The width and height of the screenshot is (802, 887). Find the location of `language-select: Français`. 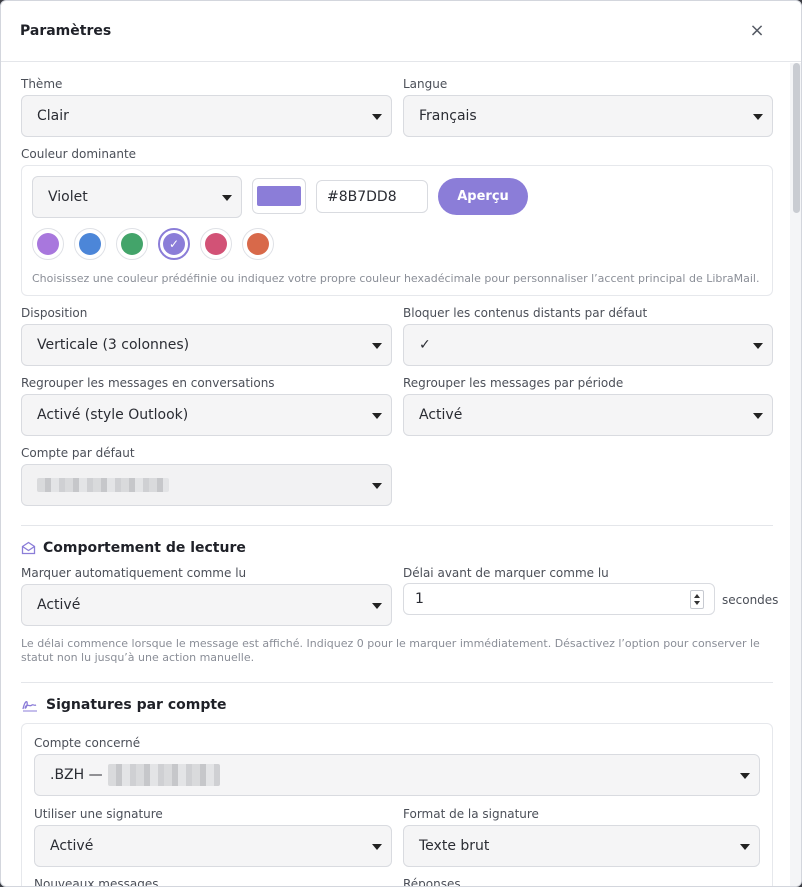

language-select: Français is located at coordinates (588, 116).